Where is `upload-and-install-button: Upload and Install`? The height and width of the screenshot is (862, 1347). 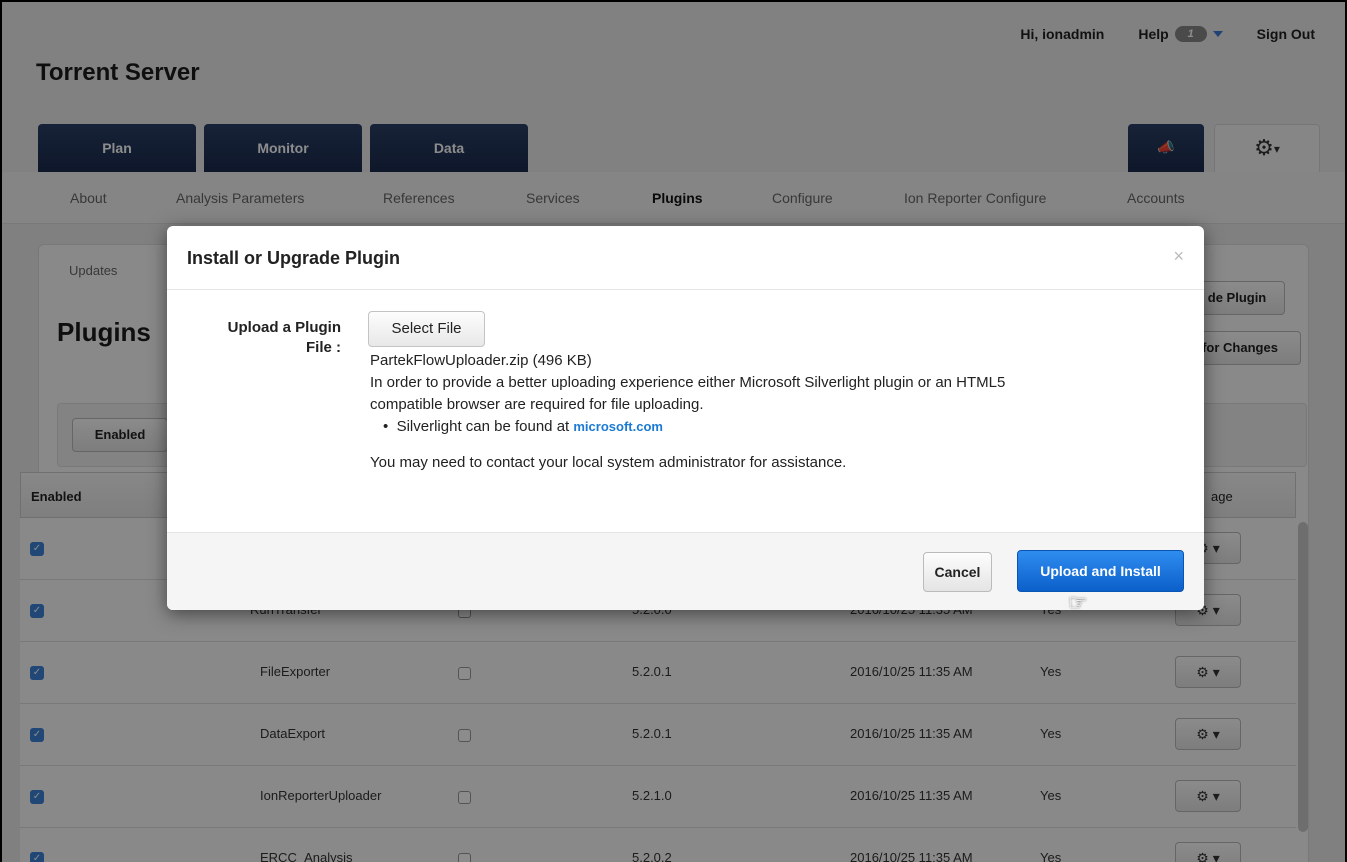
upload-and-install-button: Upload and Install is located at coordinates (1100, 571).